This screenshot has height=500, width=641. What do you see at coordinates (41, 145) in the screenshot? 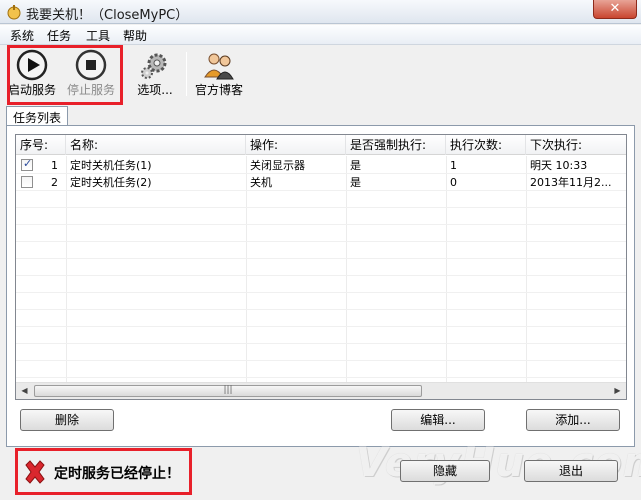
I see `column-header-index: 序号:` at bounding box center [41, 145].